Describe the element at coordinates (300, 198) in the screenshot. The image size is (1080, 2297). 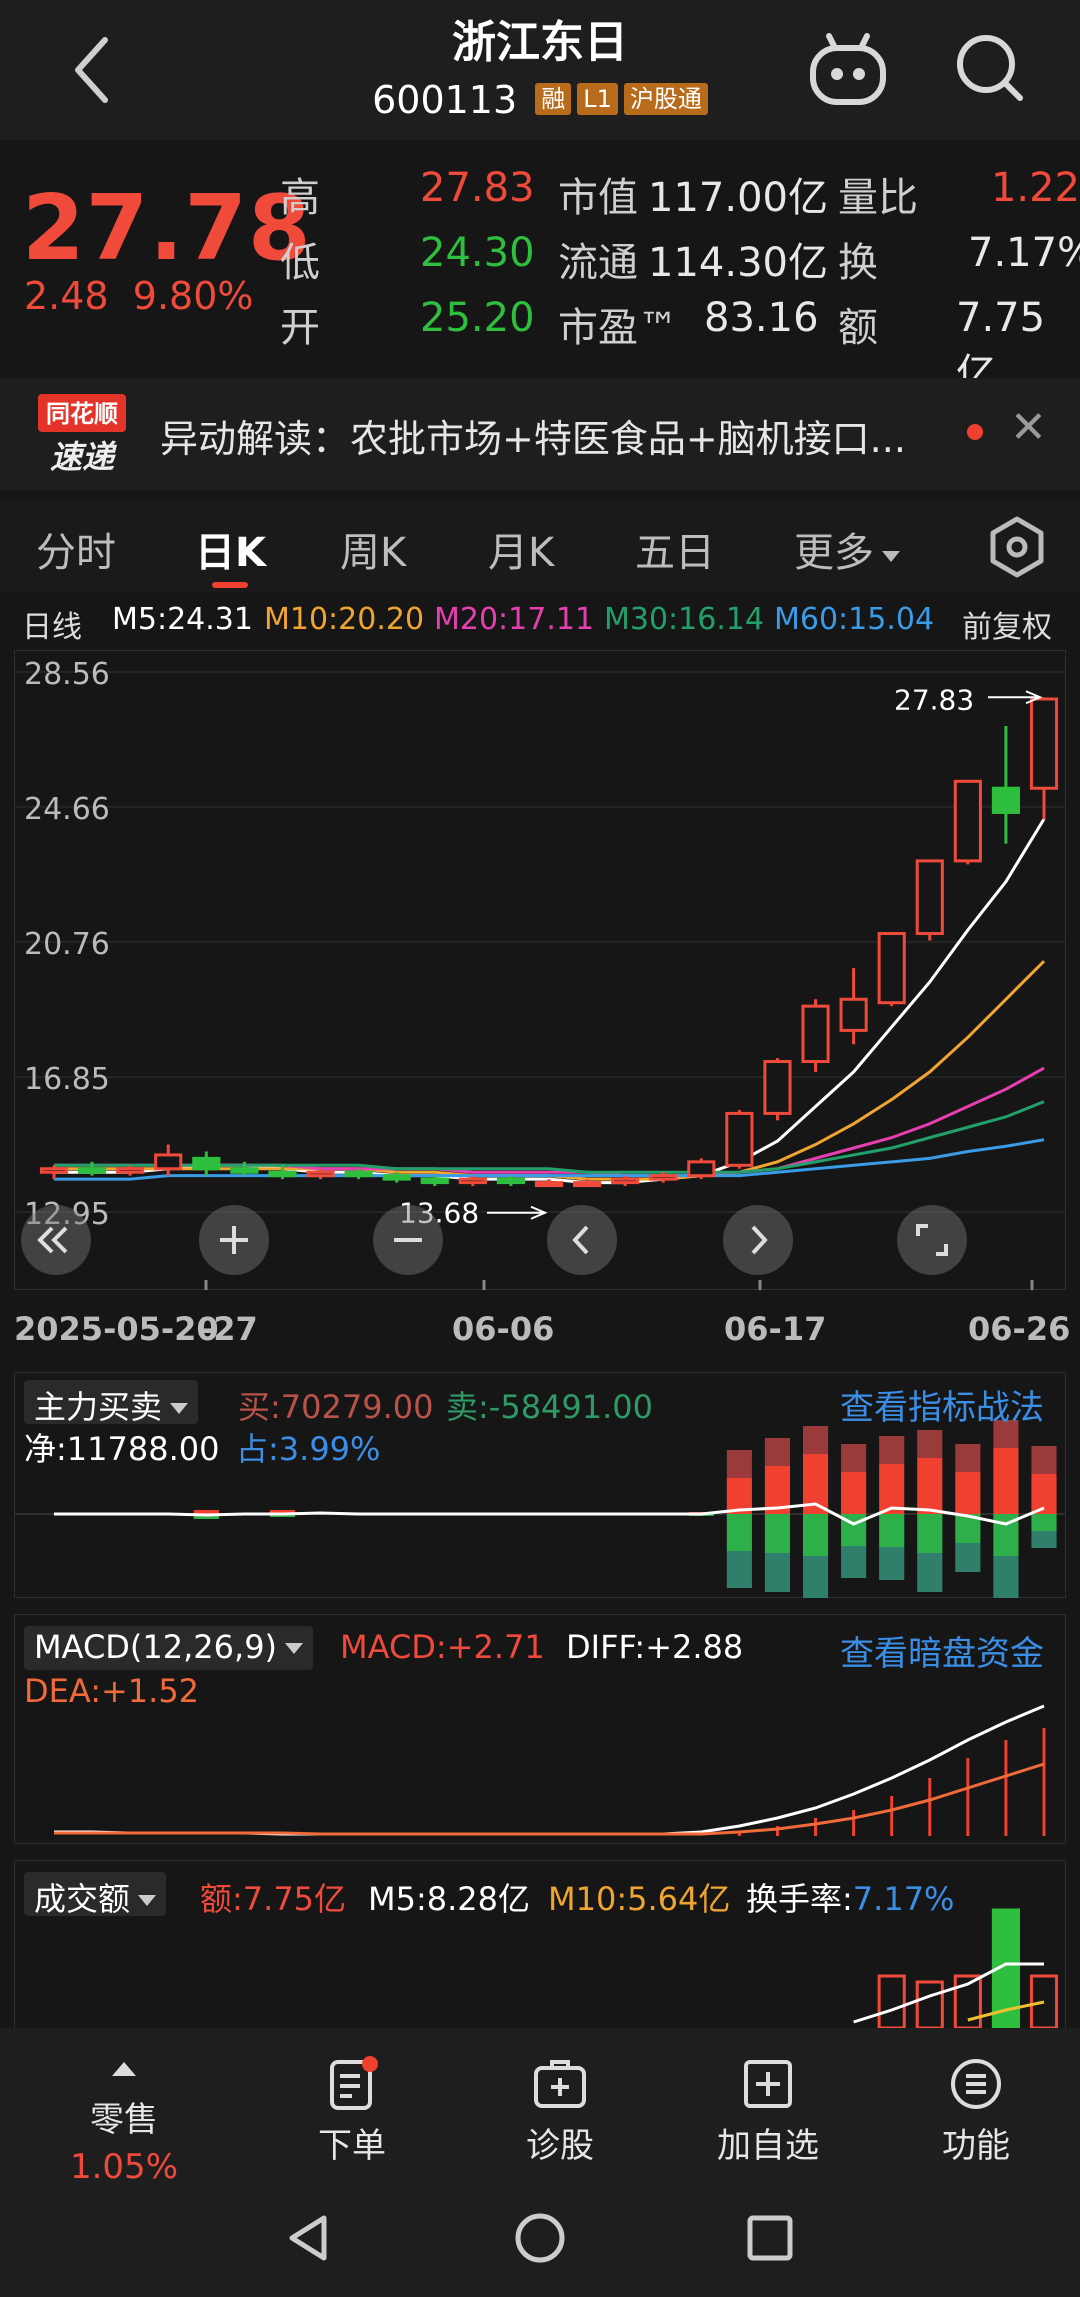
I see `high-label: 高` at that location.